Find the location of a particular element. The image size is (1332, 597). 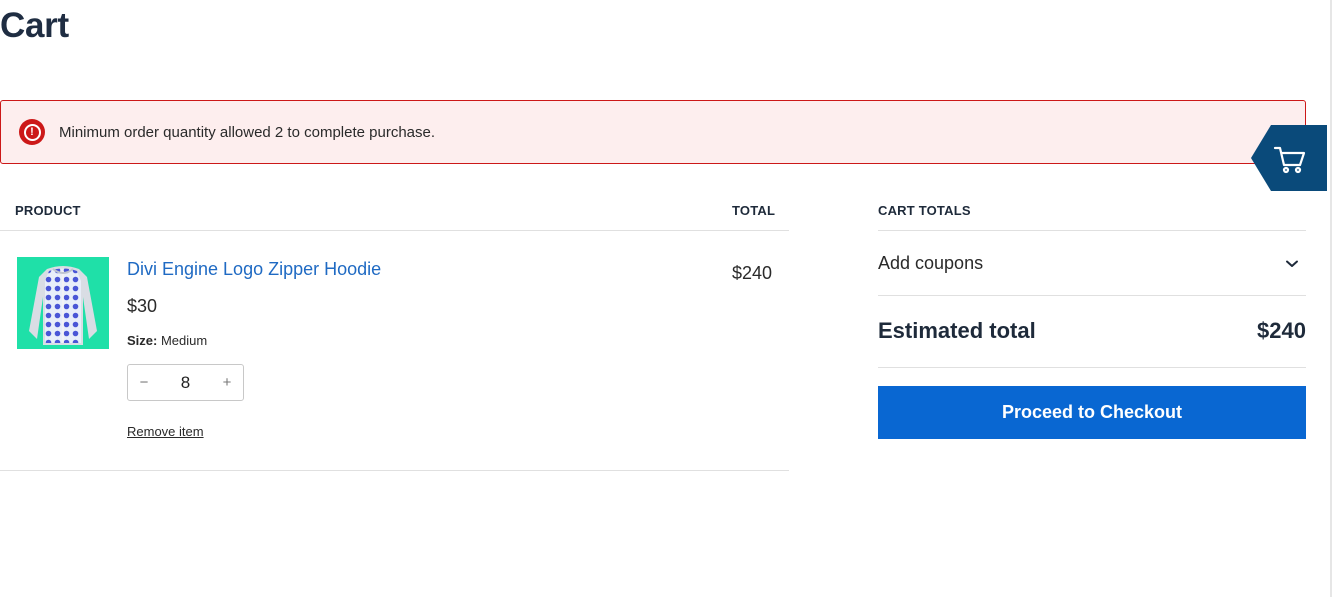

product-thumbnail is located at coordinates (63, 303).